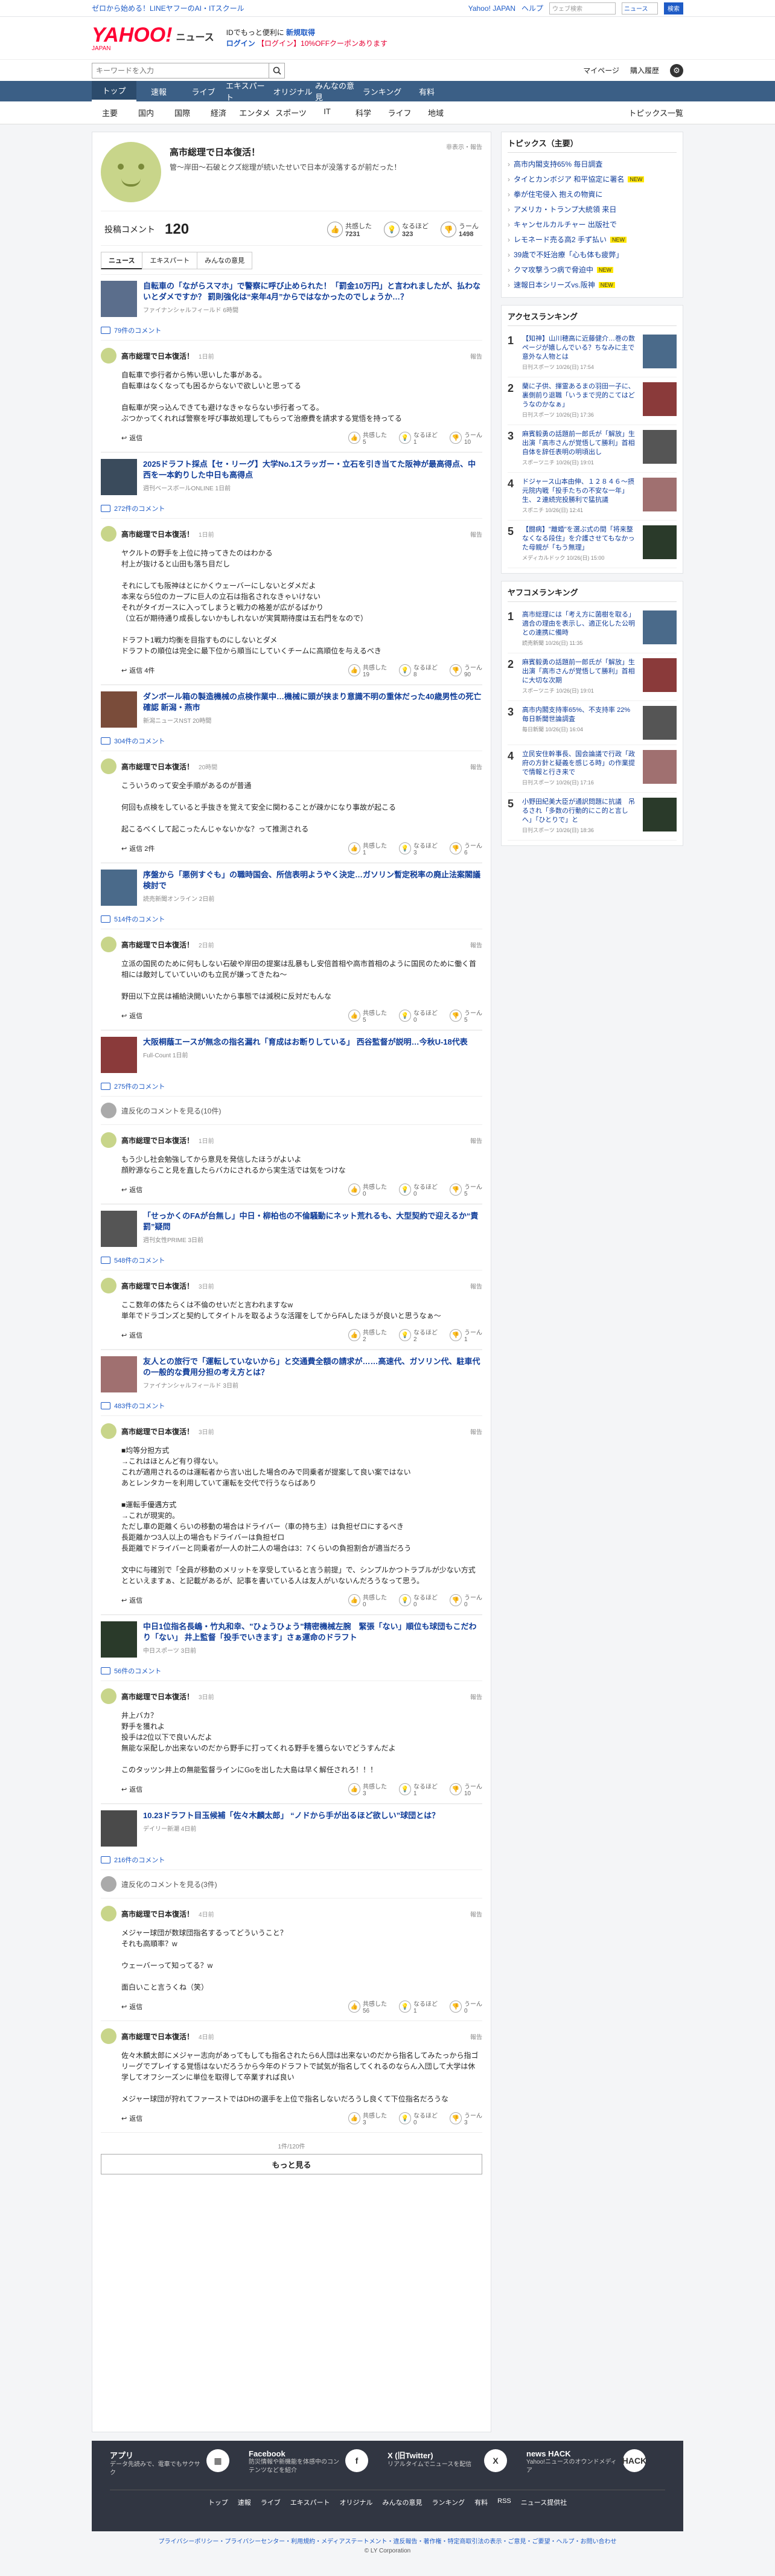  I want to click on topic-item: › 拳が住宅侵入 抱えの物資に, so click(592, 194).